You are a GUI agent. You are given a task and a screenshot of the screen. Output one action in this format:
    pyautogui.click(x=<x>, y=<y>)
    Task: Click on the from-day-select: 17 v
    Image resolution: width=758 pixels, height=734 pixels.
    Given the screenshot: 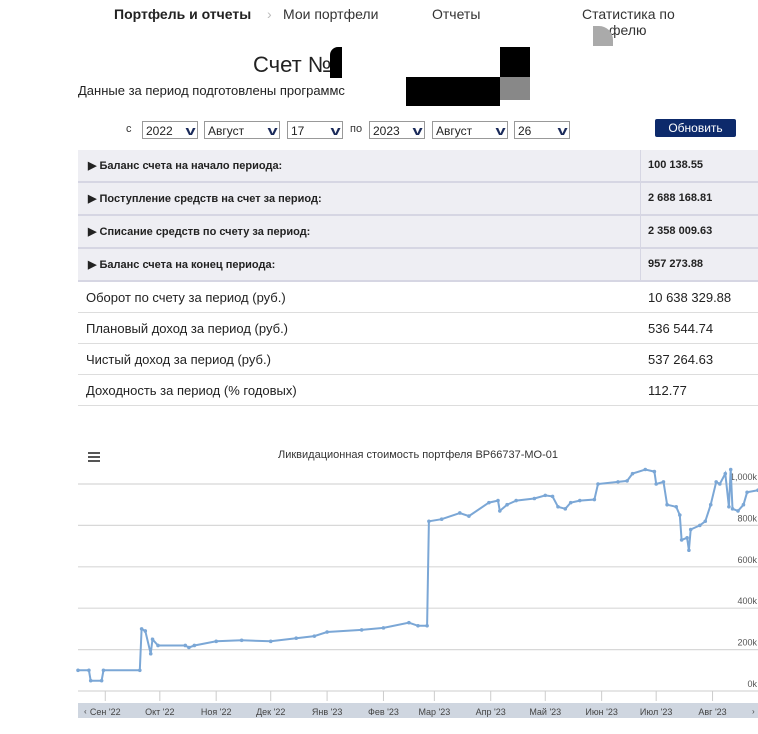 What is the action you would take?
    pyautogui.click(x=315, y=130)
    